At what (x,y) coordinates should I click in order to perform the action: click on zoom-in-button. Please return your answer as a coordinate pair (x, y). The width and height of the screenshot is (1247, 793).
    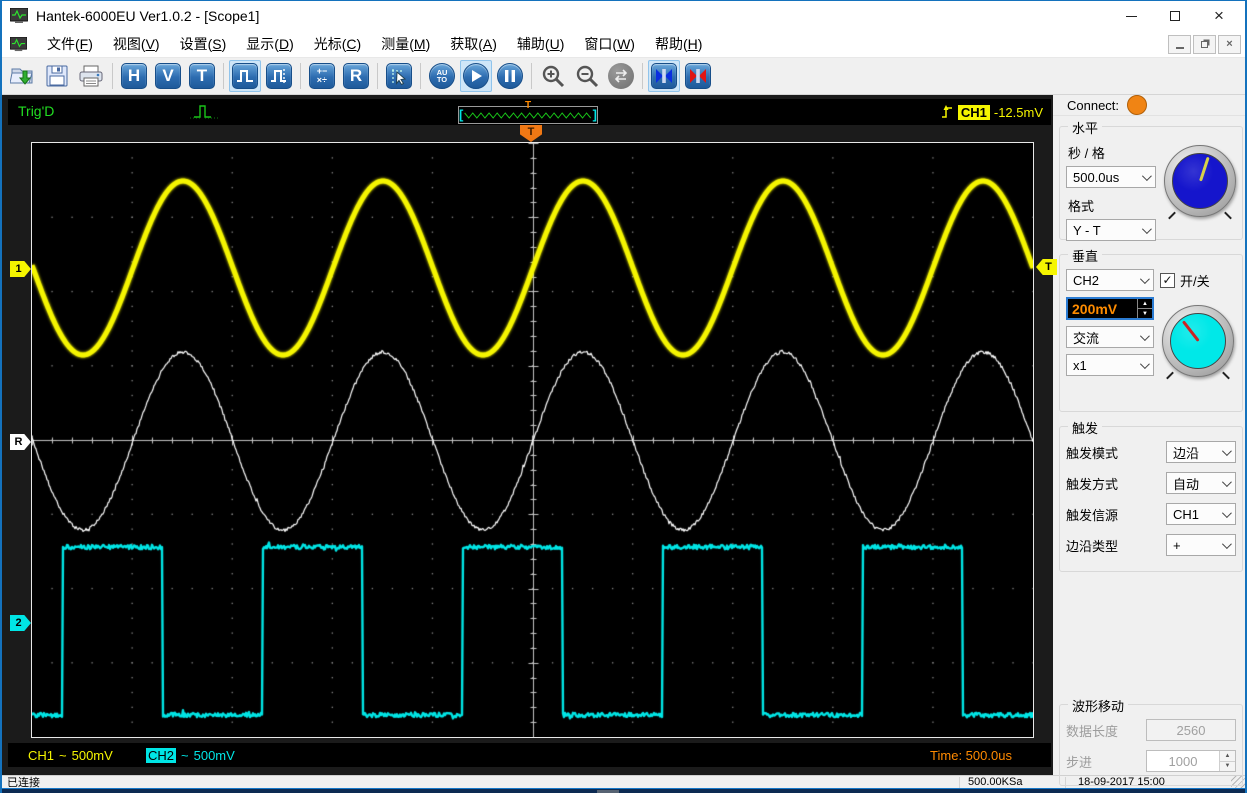
    Looking at the image, I should click on (553, 76).